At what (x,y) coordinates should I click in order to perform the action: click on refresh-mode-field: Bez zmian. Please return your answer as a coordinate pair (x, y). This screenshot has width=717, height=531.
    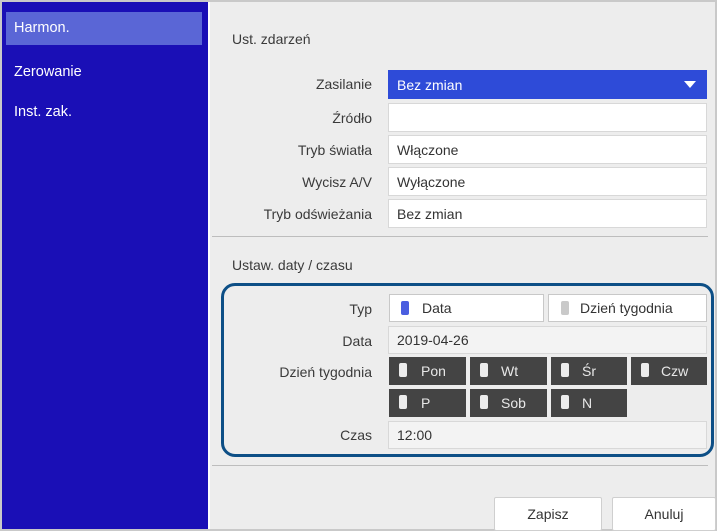
    Looking at the image, I should click on (547, 213).